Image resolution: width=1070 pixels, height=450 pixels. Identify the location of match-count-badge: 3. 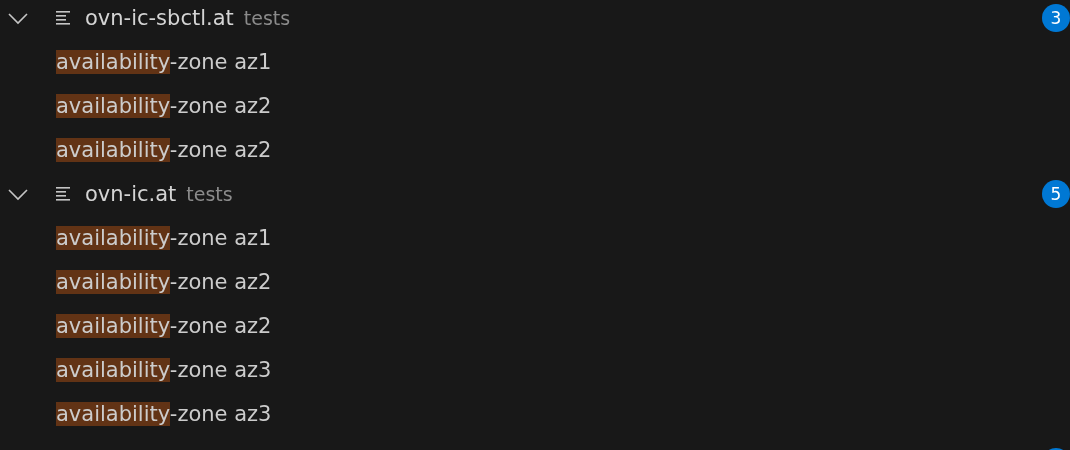
(1056, 18).